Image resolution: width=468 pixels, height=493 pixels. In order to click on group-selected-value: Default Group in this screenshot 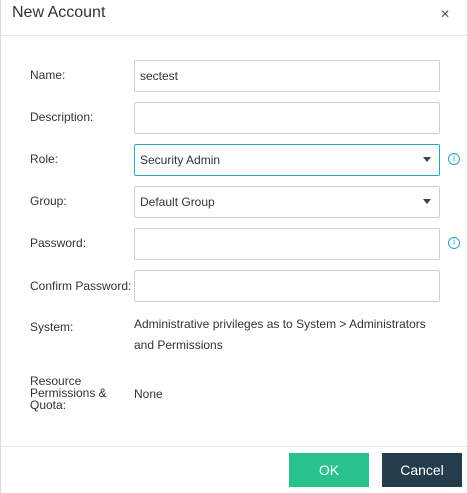, I will do `click(177, 202)`.